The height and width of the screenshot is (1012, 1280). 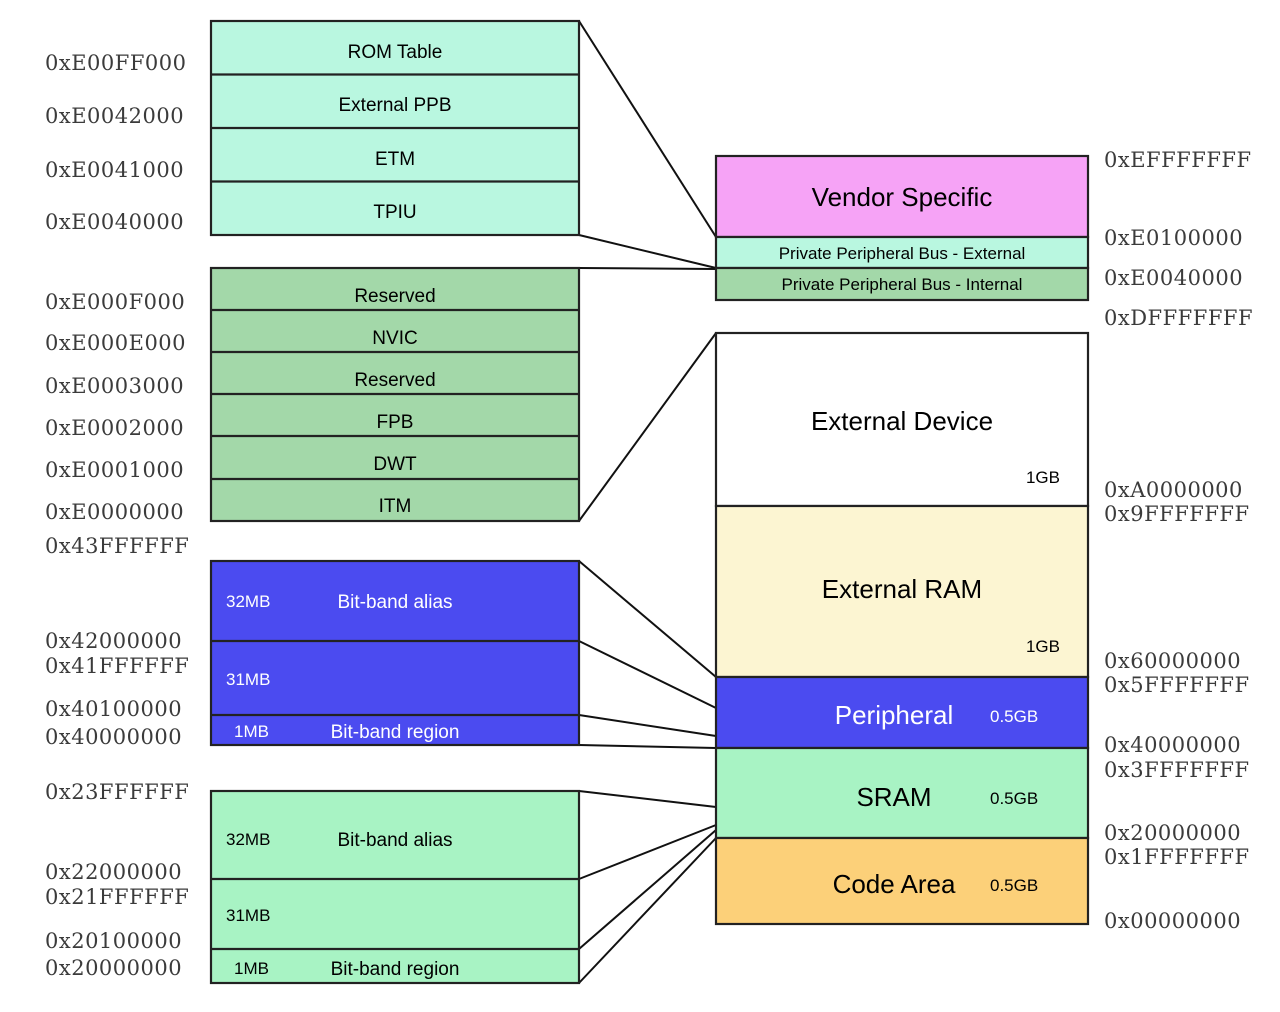 What do you see at coordinates (647, 129) in the screenshot?
I see `connector-ppb-external-top` at bounding box center [647, 129].